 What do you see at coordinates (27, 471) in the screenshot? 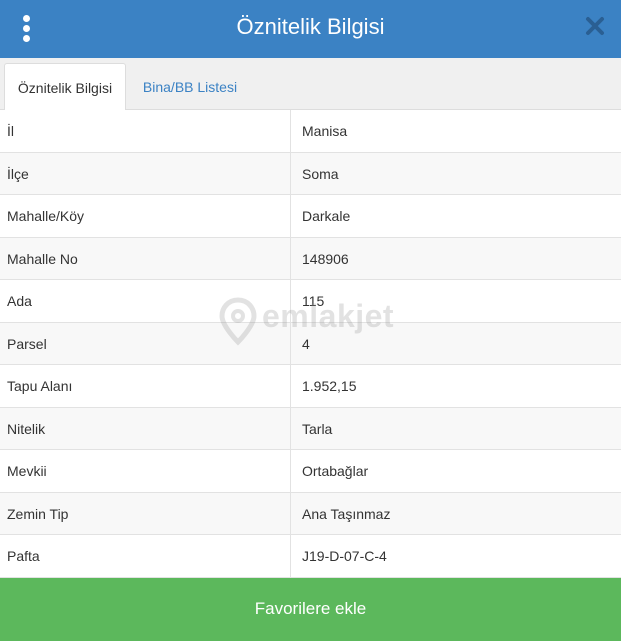
I see `attribute-key: Mevkii` at bounding box center [27, 471].